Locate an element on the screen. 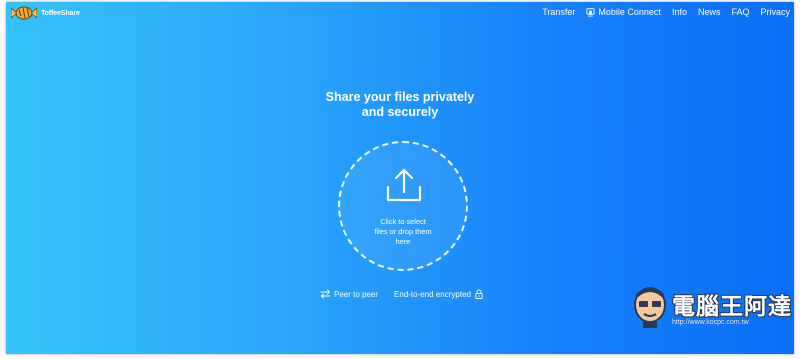 The image size is (800, 359). watermark-url: http://www.kocpc.com.tw is located at coordinates (710, 322).